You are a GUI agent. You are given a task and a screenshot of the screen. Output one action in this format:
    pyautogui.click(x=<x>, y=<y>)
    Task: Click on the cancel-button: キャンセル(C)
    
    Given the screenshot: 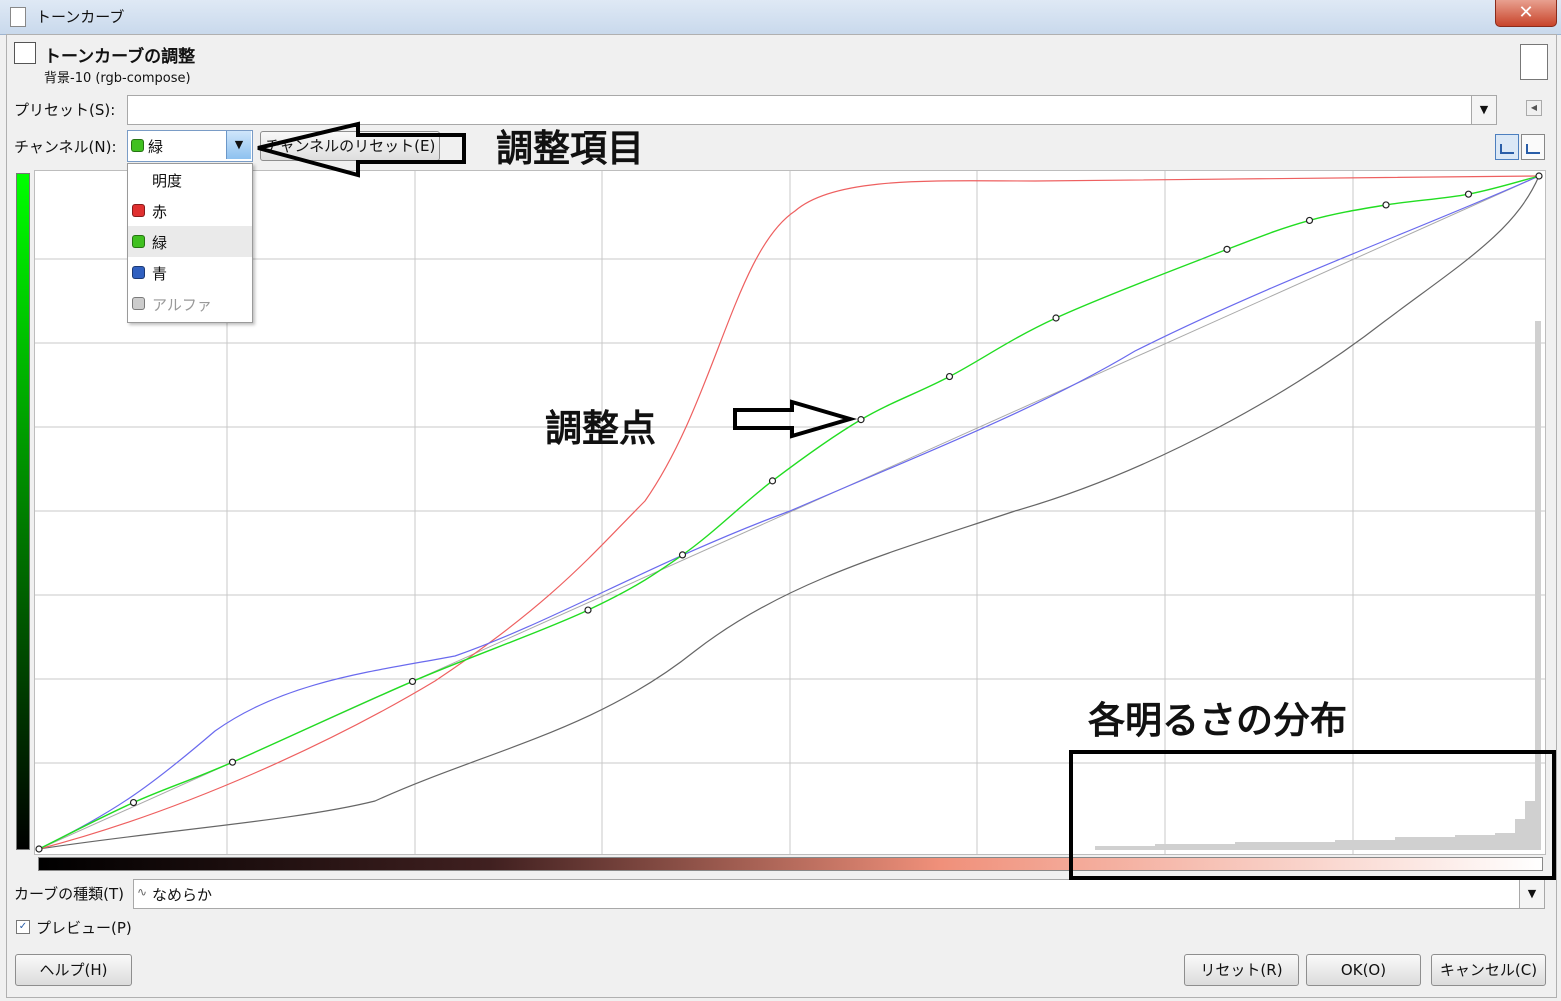 What is the action you would take?
    pyautogui.click(x=1488, y=970)
    